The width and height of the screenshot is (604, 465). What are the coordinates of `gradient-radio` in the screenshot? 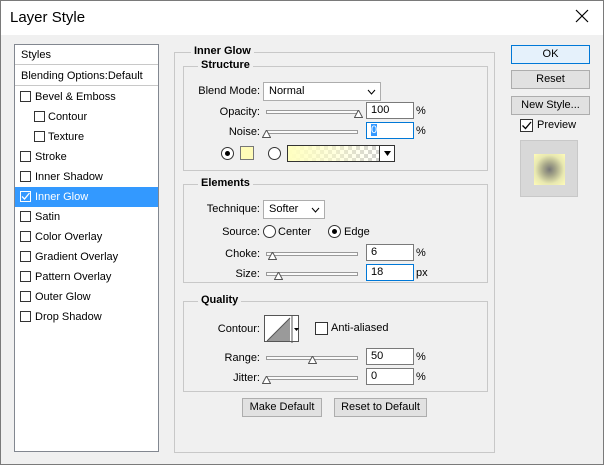 It's located at (274, 153).